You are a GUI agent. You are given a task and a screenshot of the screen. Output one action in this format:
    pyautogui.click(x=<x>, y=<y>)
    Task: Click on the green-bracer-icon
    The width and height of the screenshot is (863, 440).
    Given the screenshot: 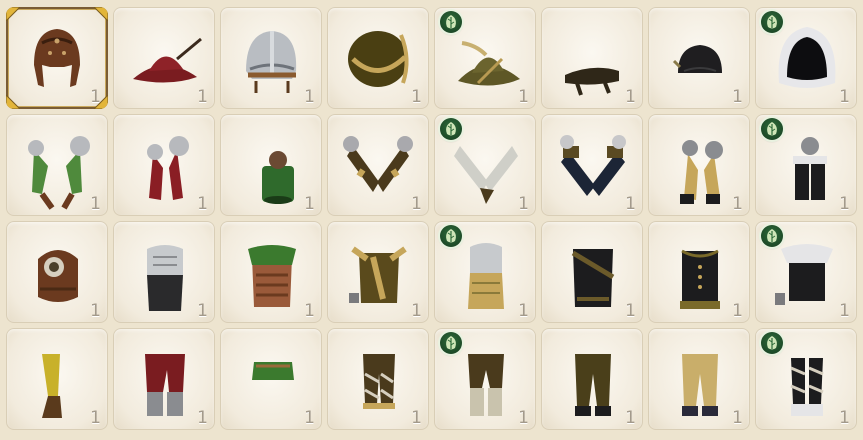 What is the action you would take?
    pyautogui.click(x=271, y=165)
    